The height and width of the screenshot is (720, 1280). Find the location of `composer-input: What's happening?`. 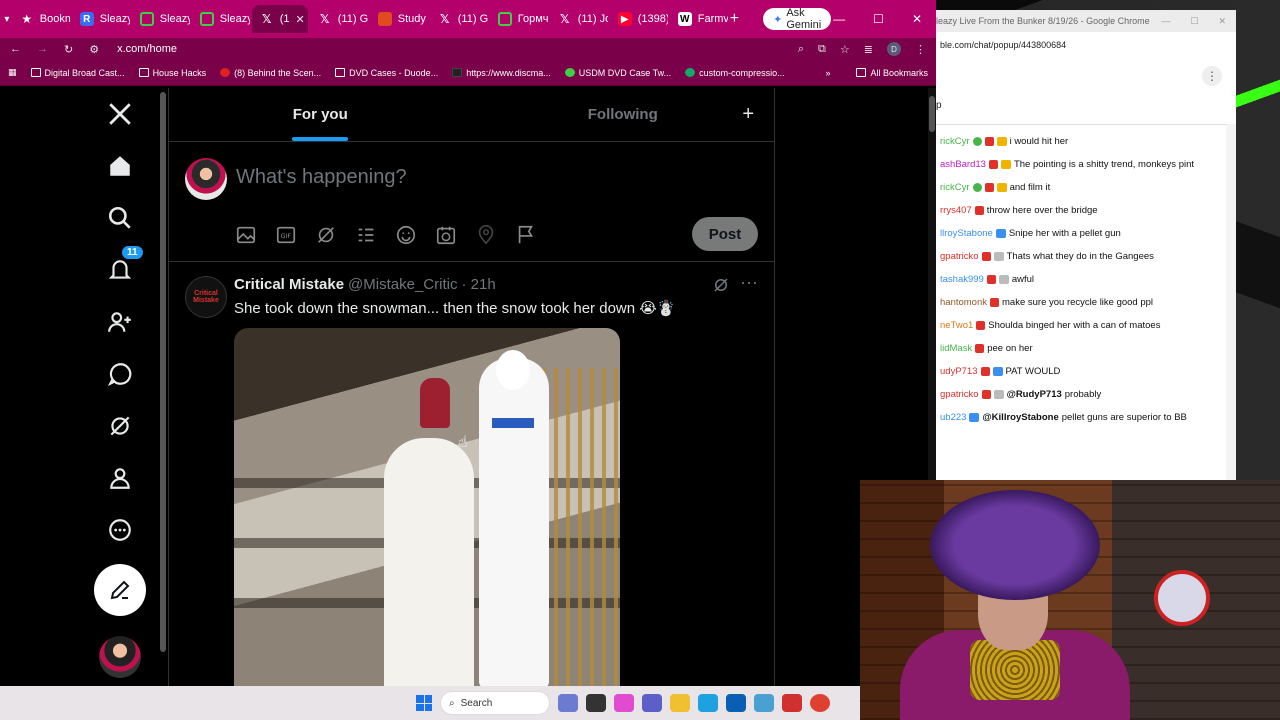

composer-input: What's happening? is located at coordinates (321, 177).